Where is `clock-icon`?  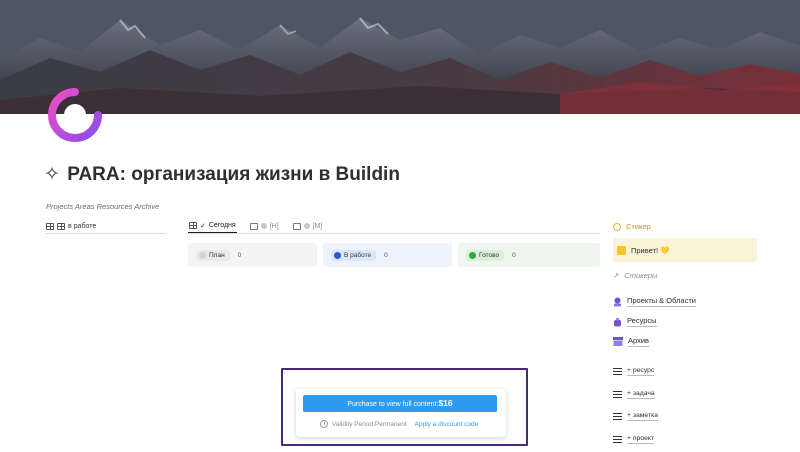 clock-icon is located at coordinates (324, 424).